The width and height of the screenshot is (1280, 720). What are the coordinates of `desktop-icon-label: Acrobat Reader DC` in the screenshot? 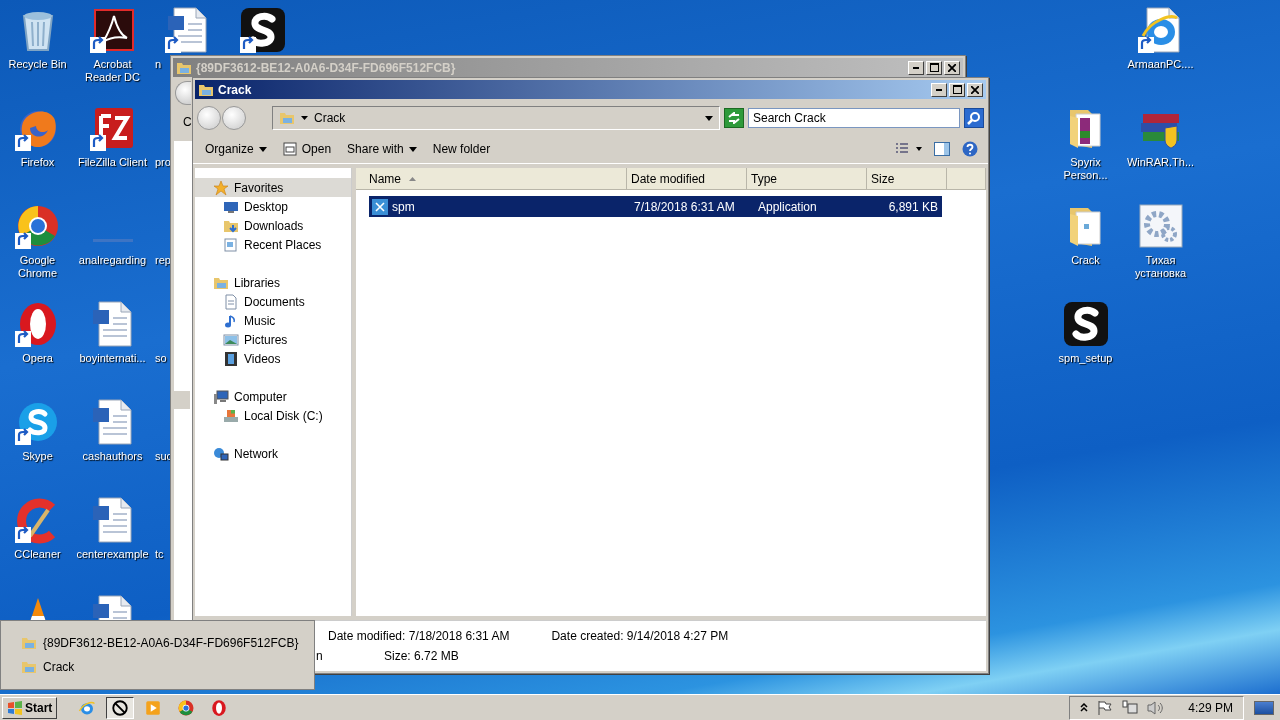 It's located at (112, 71).